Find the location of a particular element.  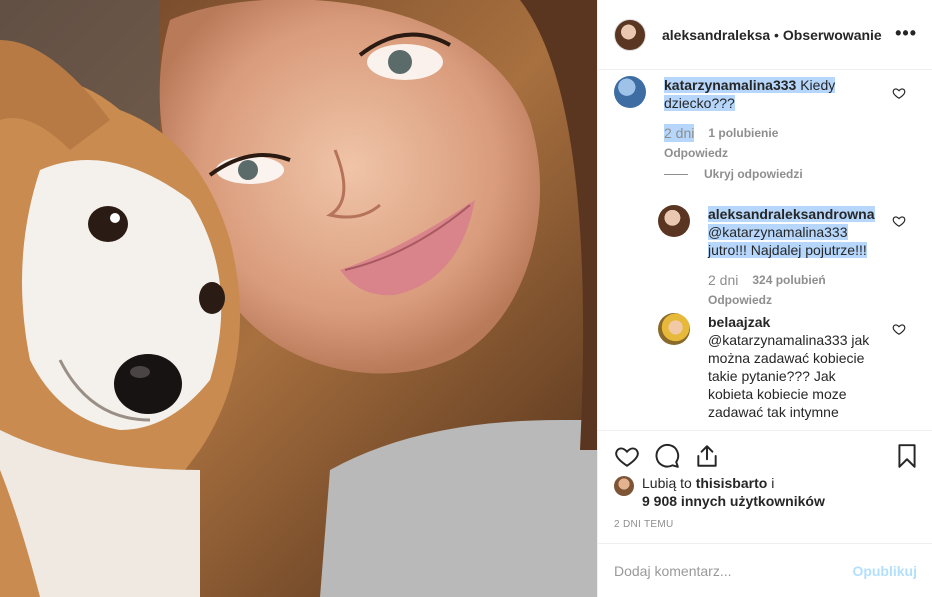

comment-text: jutro!!! Najdalej pojutrze!!! is located at coordinates (787, 250).